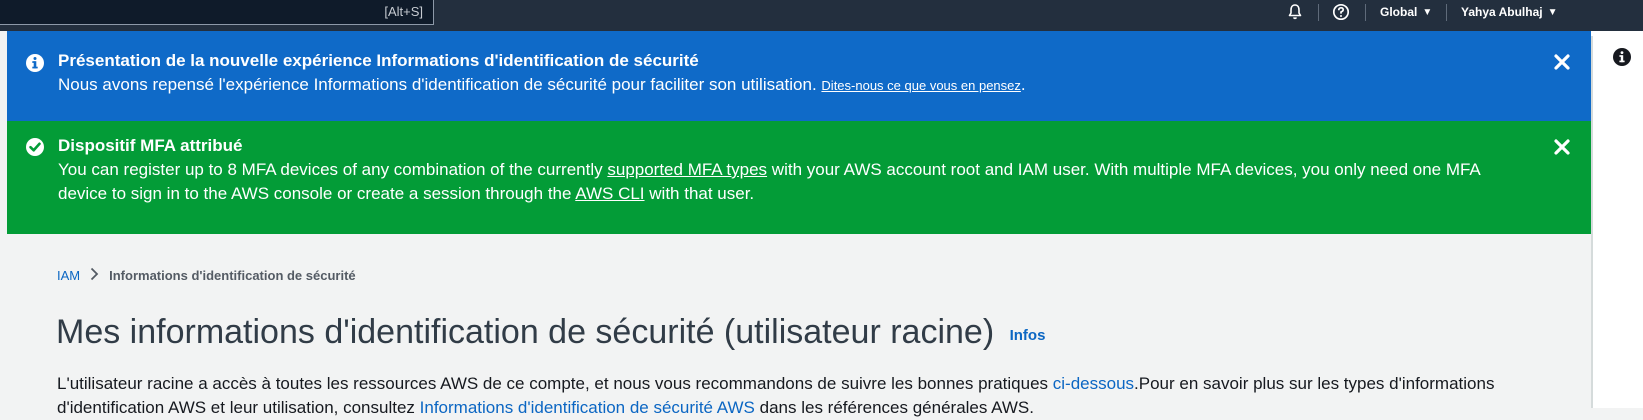 The height and width of the screenshot is (420, 1643). What do you see at coordinates (1617, 219) in the screenshot?
I see `help-side-panel` at bounding box center [1617, 219].